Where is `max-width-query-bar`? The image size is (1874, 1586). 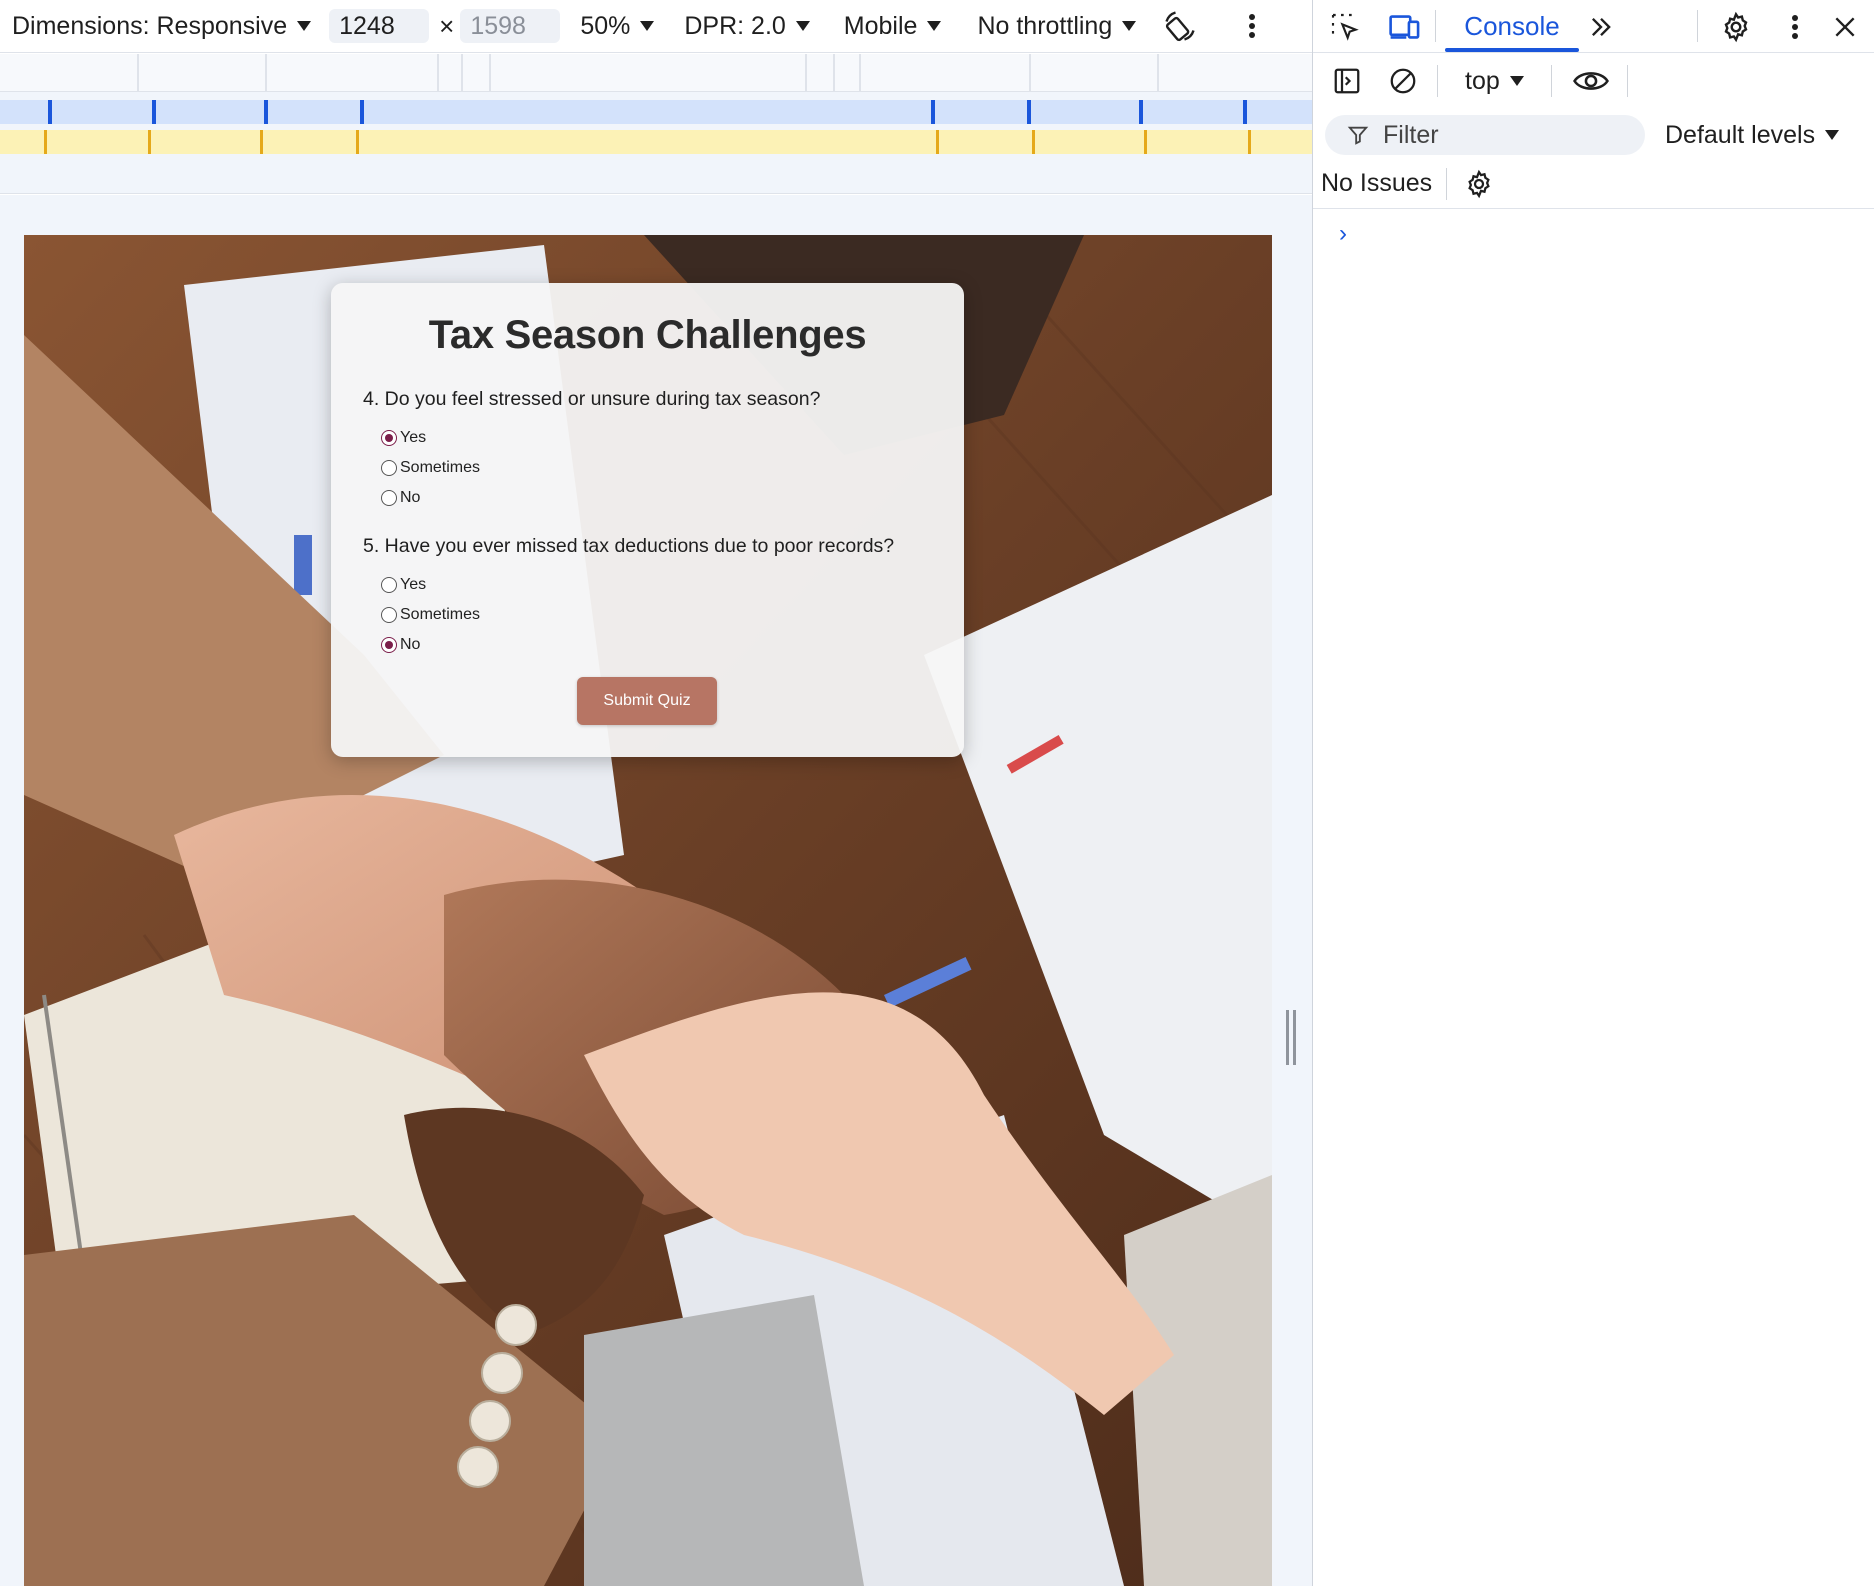 max-width-query-bar is located at coordinates (656, 112).